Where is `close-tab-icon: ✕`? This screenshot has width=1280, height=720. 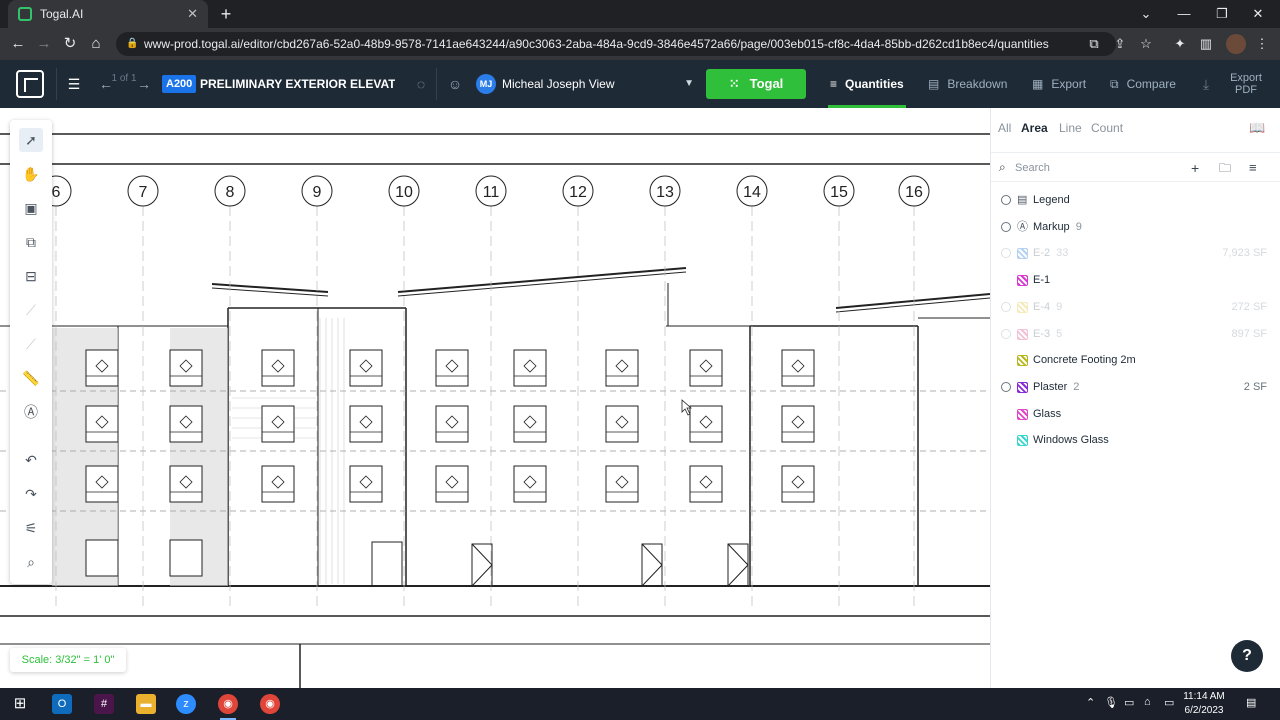
close-tab-icon: ✕ is located at coordinates (192, 14).